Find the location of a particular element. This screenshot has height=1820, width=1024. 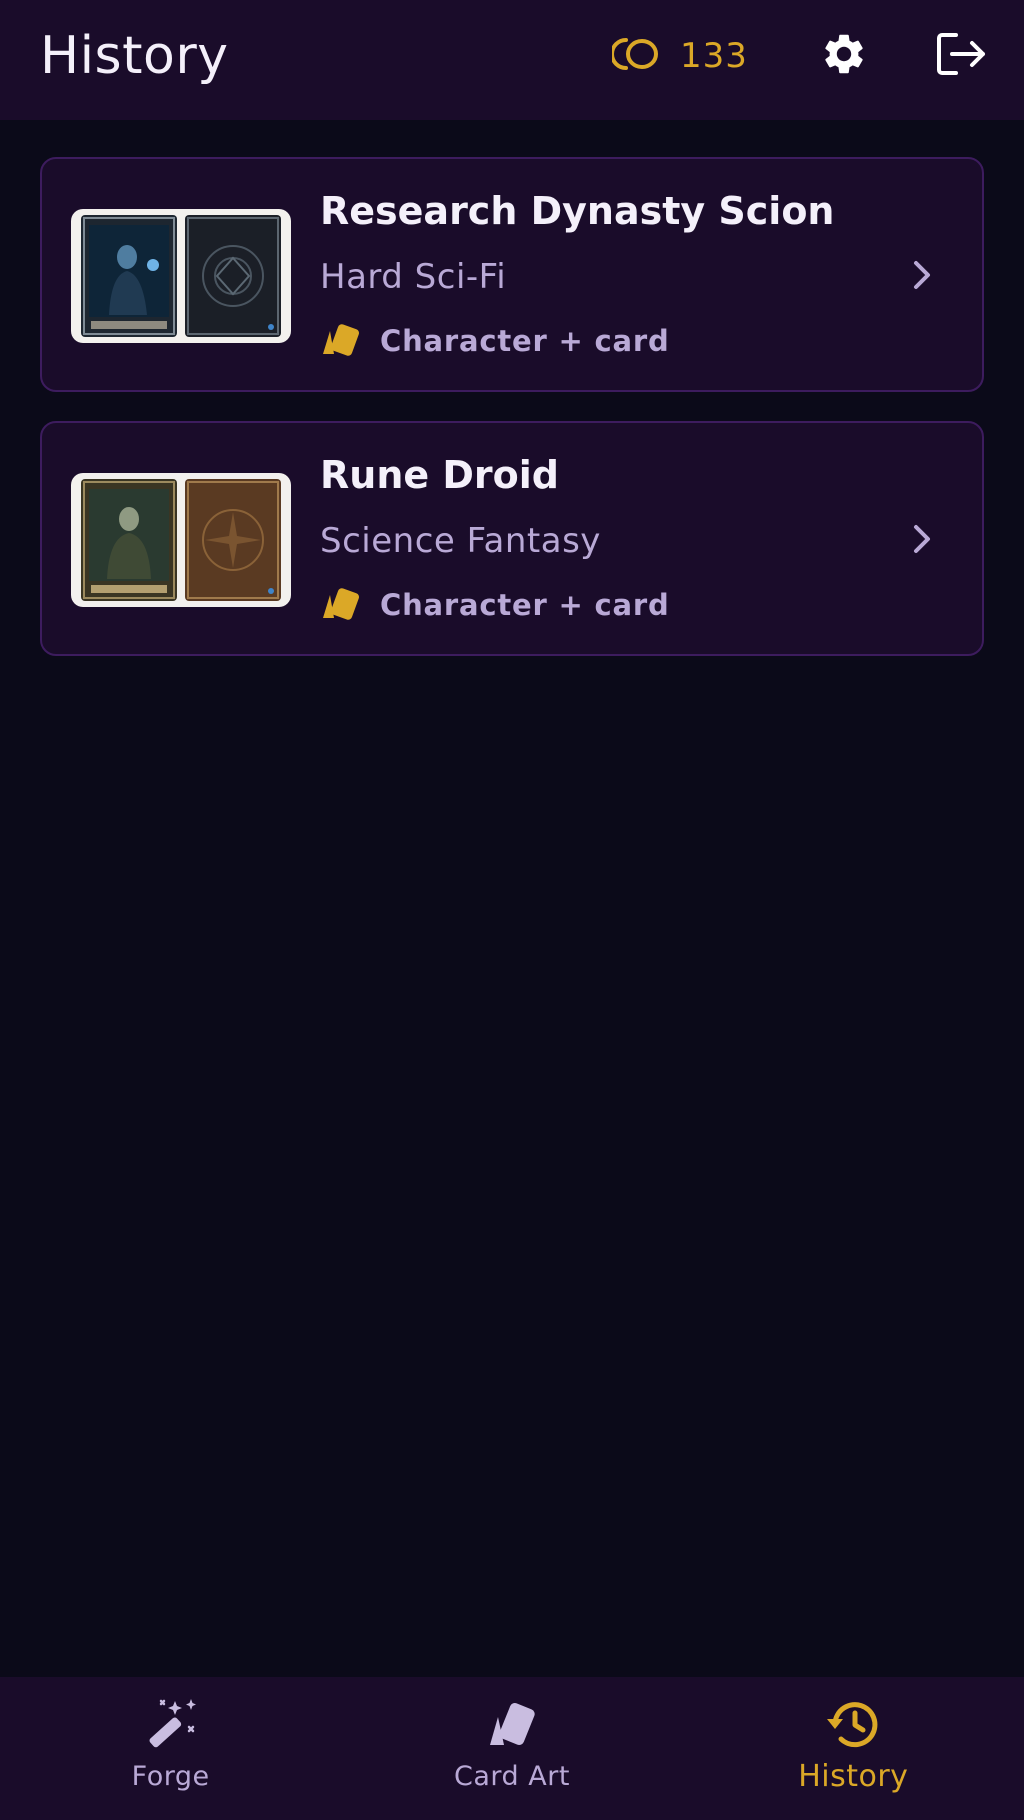

history-icon is located at coordinates (853, 1725).